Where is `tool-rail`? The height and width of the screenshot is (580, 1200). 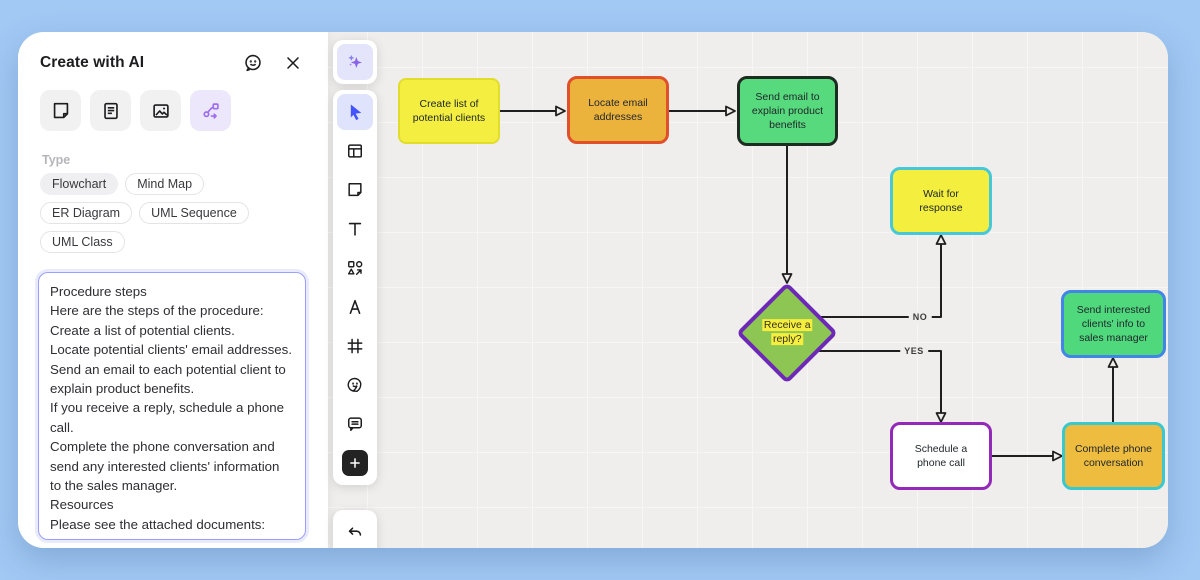 tool-rail is located at coordinates (355, 290).